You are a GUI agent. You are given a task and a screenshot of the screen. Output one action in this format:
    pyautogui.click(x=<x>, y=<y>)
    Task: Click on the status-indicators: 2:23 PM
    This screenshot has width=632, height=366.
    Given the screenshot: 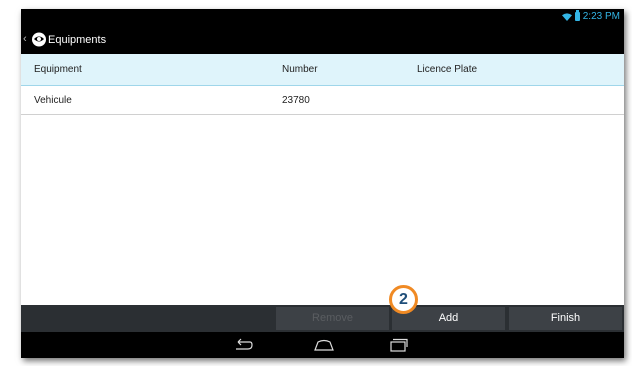 What is the action you would take?
    pyautogui.click(x=590, y=16)
    